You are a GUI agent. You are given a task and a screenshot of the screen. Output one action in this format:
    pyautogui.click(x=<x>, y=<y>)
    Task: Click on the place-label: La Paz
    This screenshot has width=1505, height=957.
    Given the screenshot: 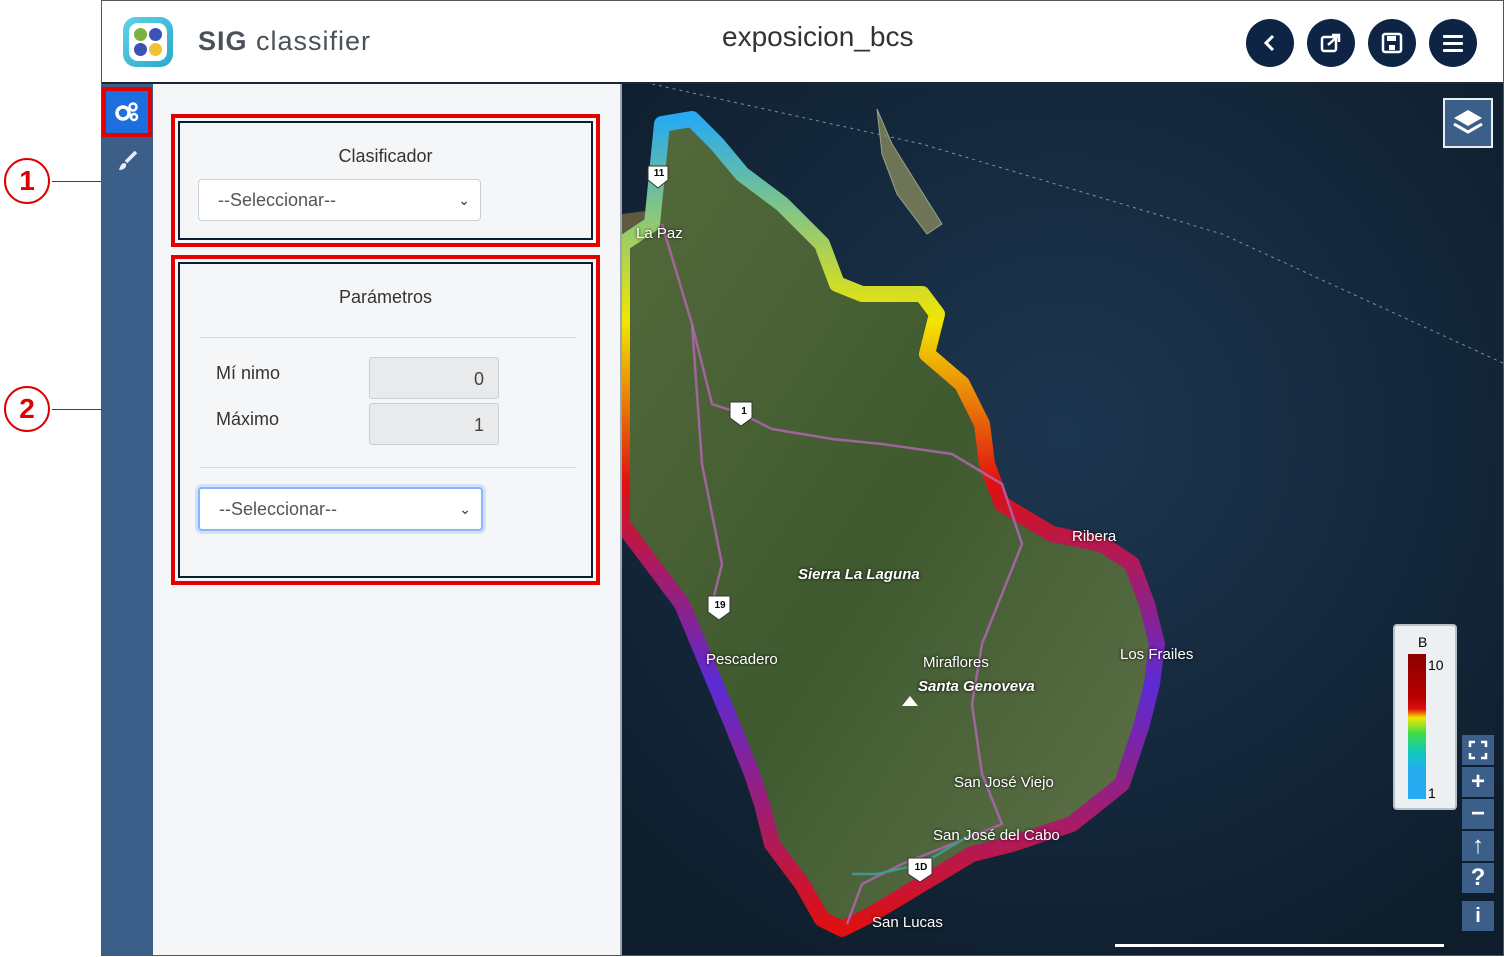 What is the action you would take?
    pyautogui.click(x=659, y=233)
    